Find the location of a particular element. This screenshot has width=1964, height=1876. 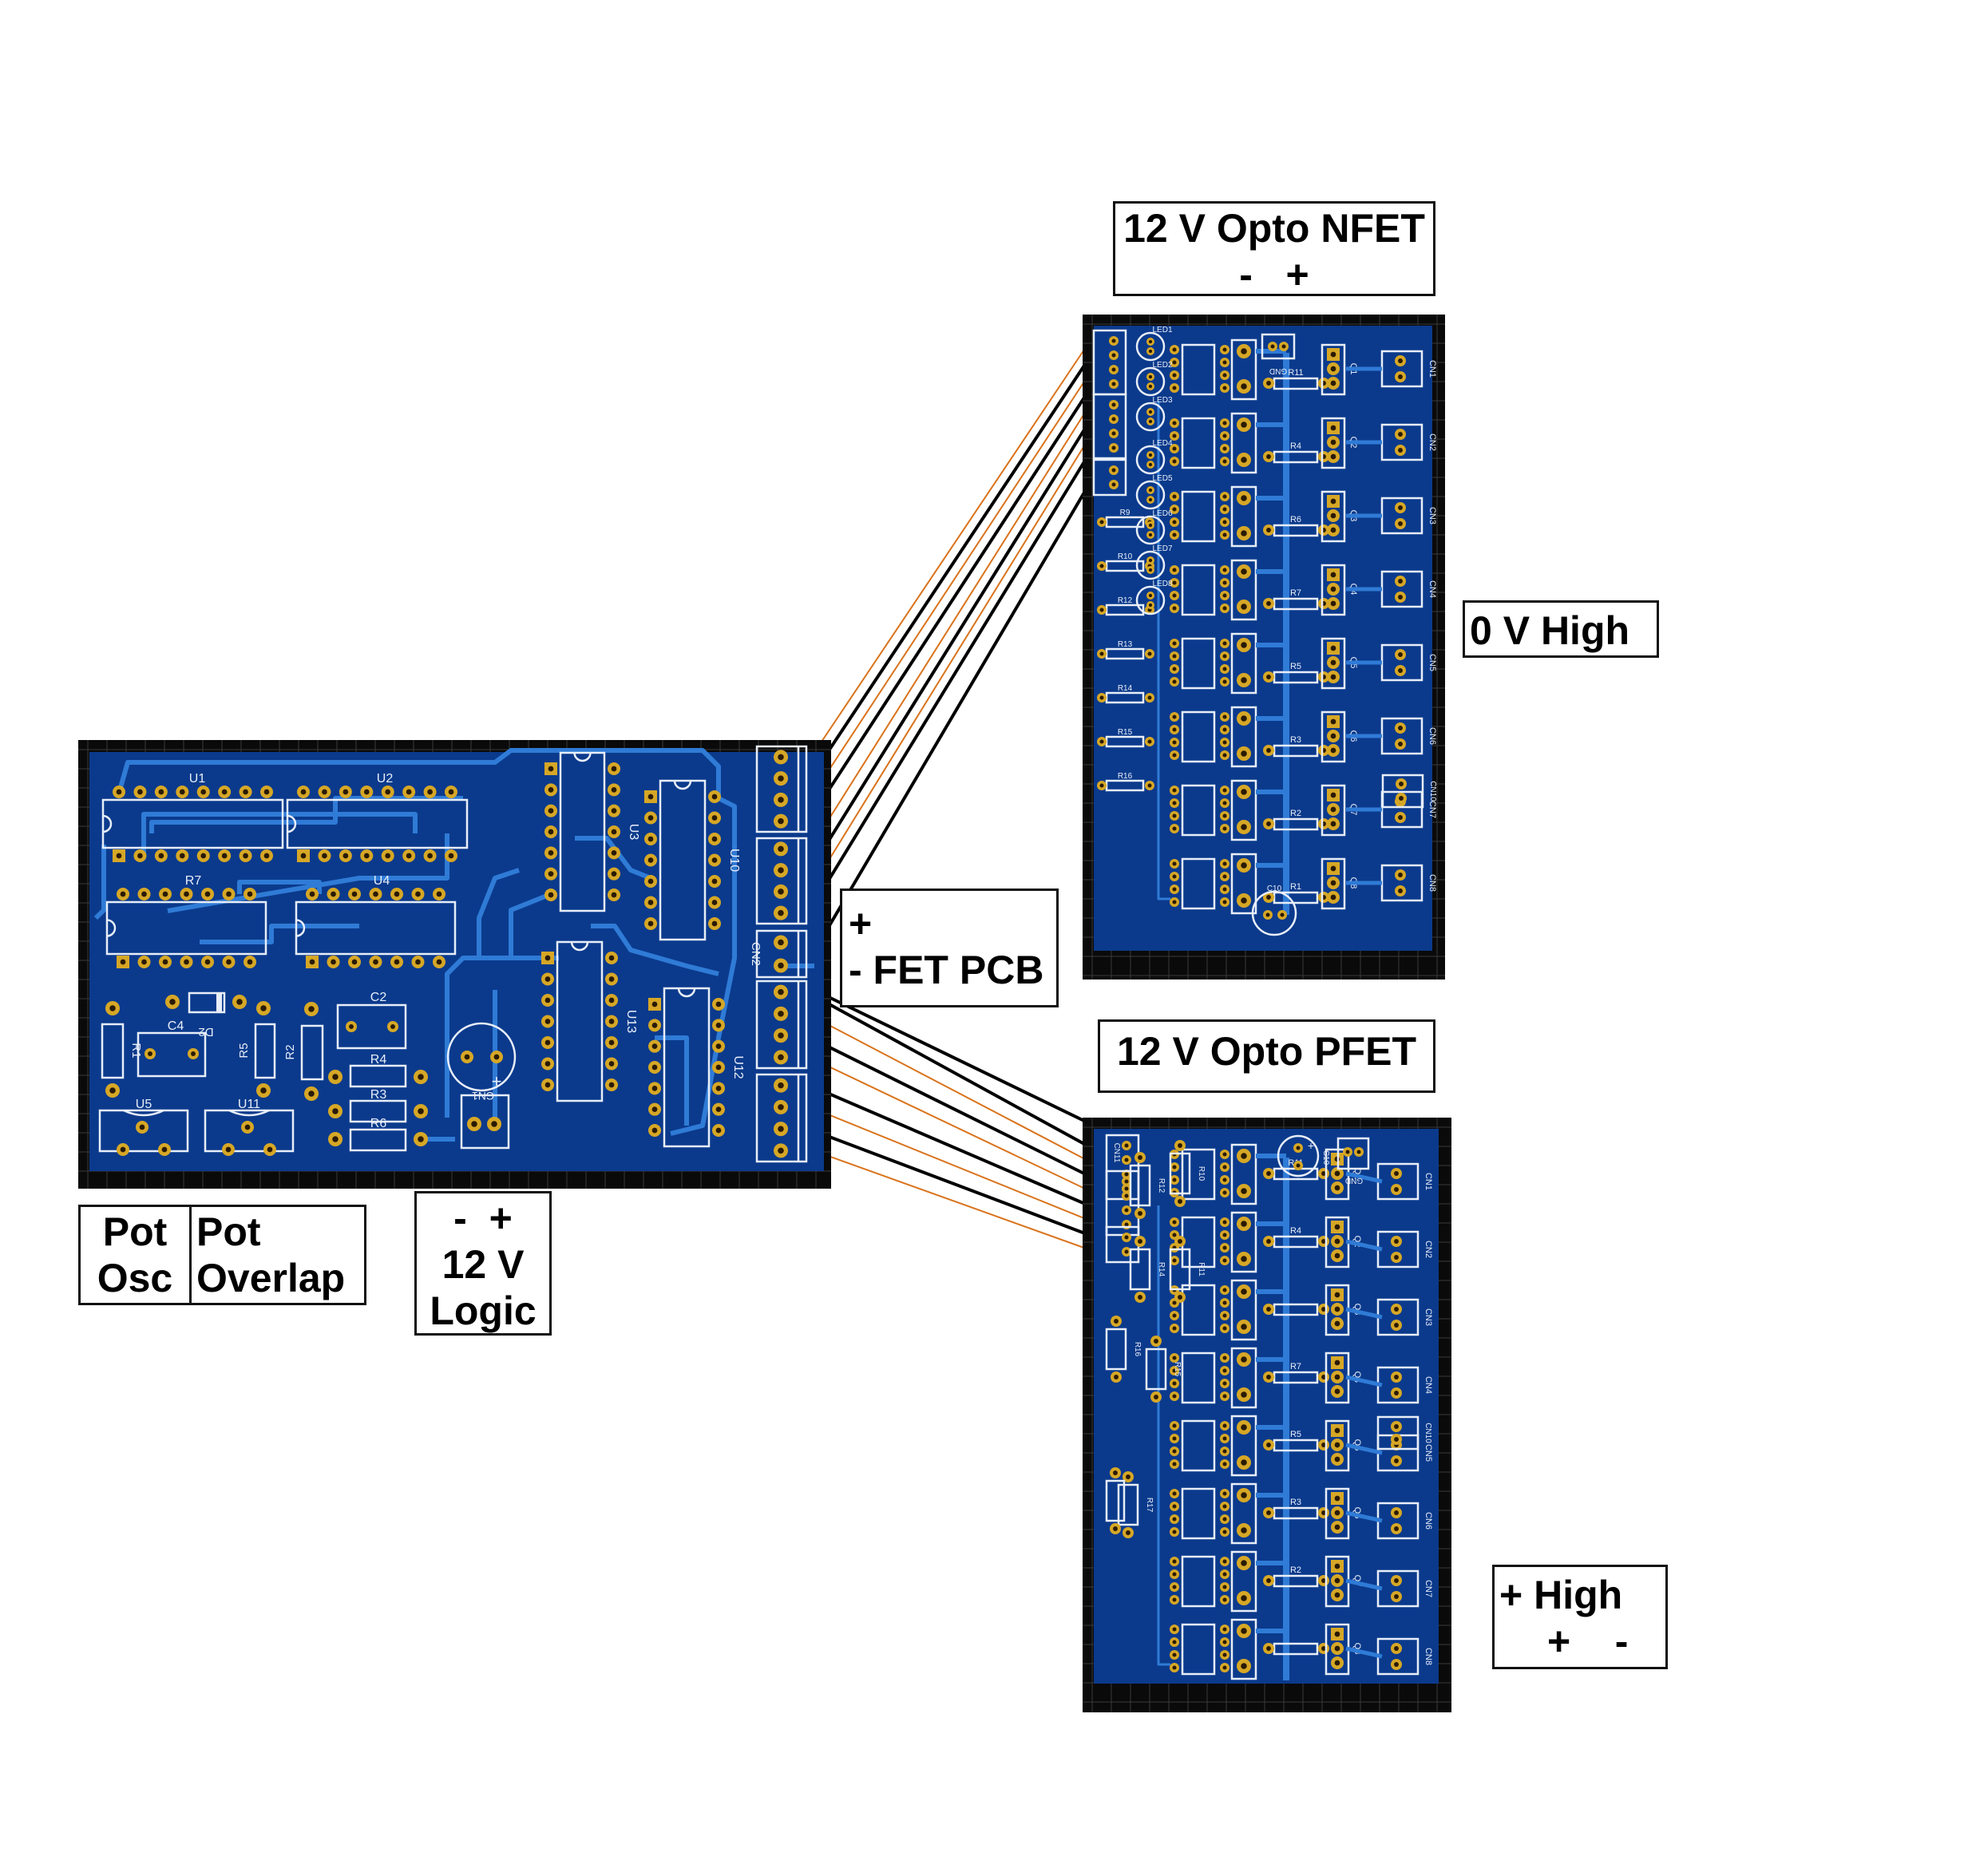

led-label: LED8 is located at coordinates (1162, 584).